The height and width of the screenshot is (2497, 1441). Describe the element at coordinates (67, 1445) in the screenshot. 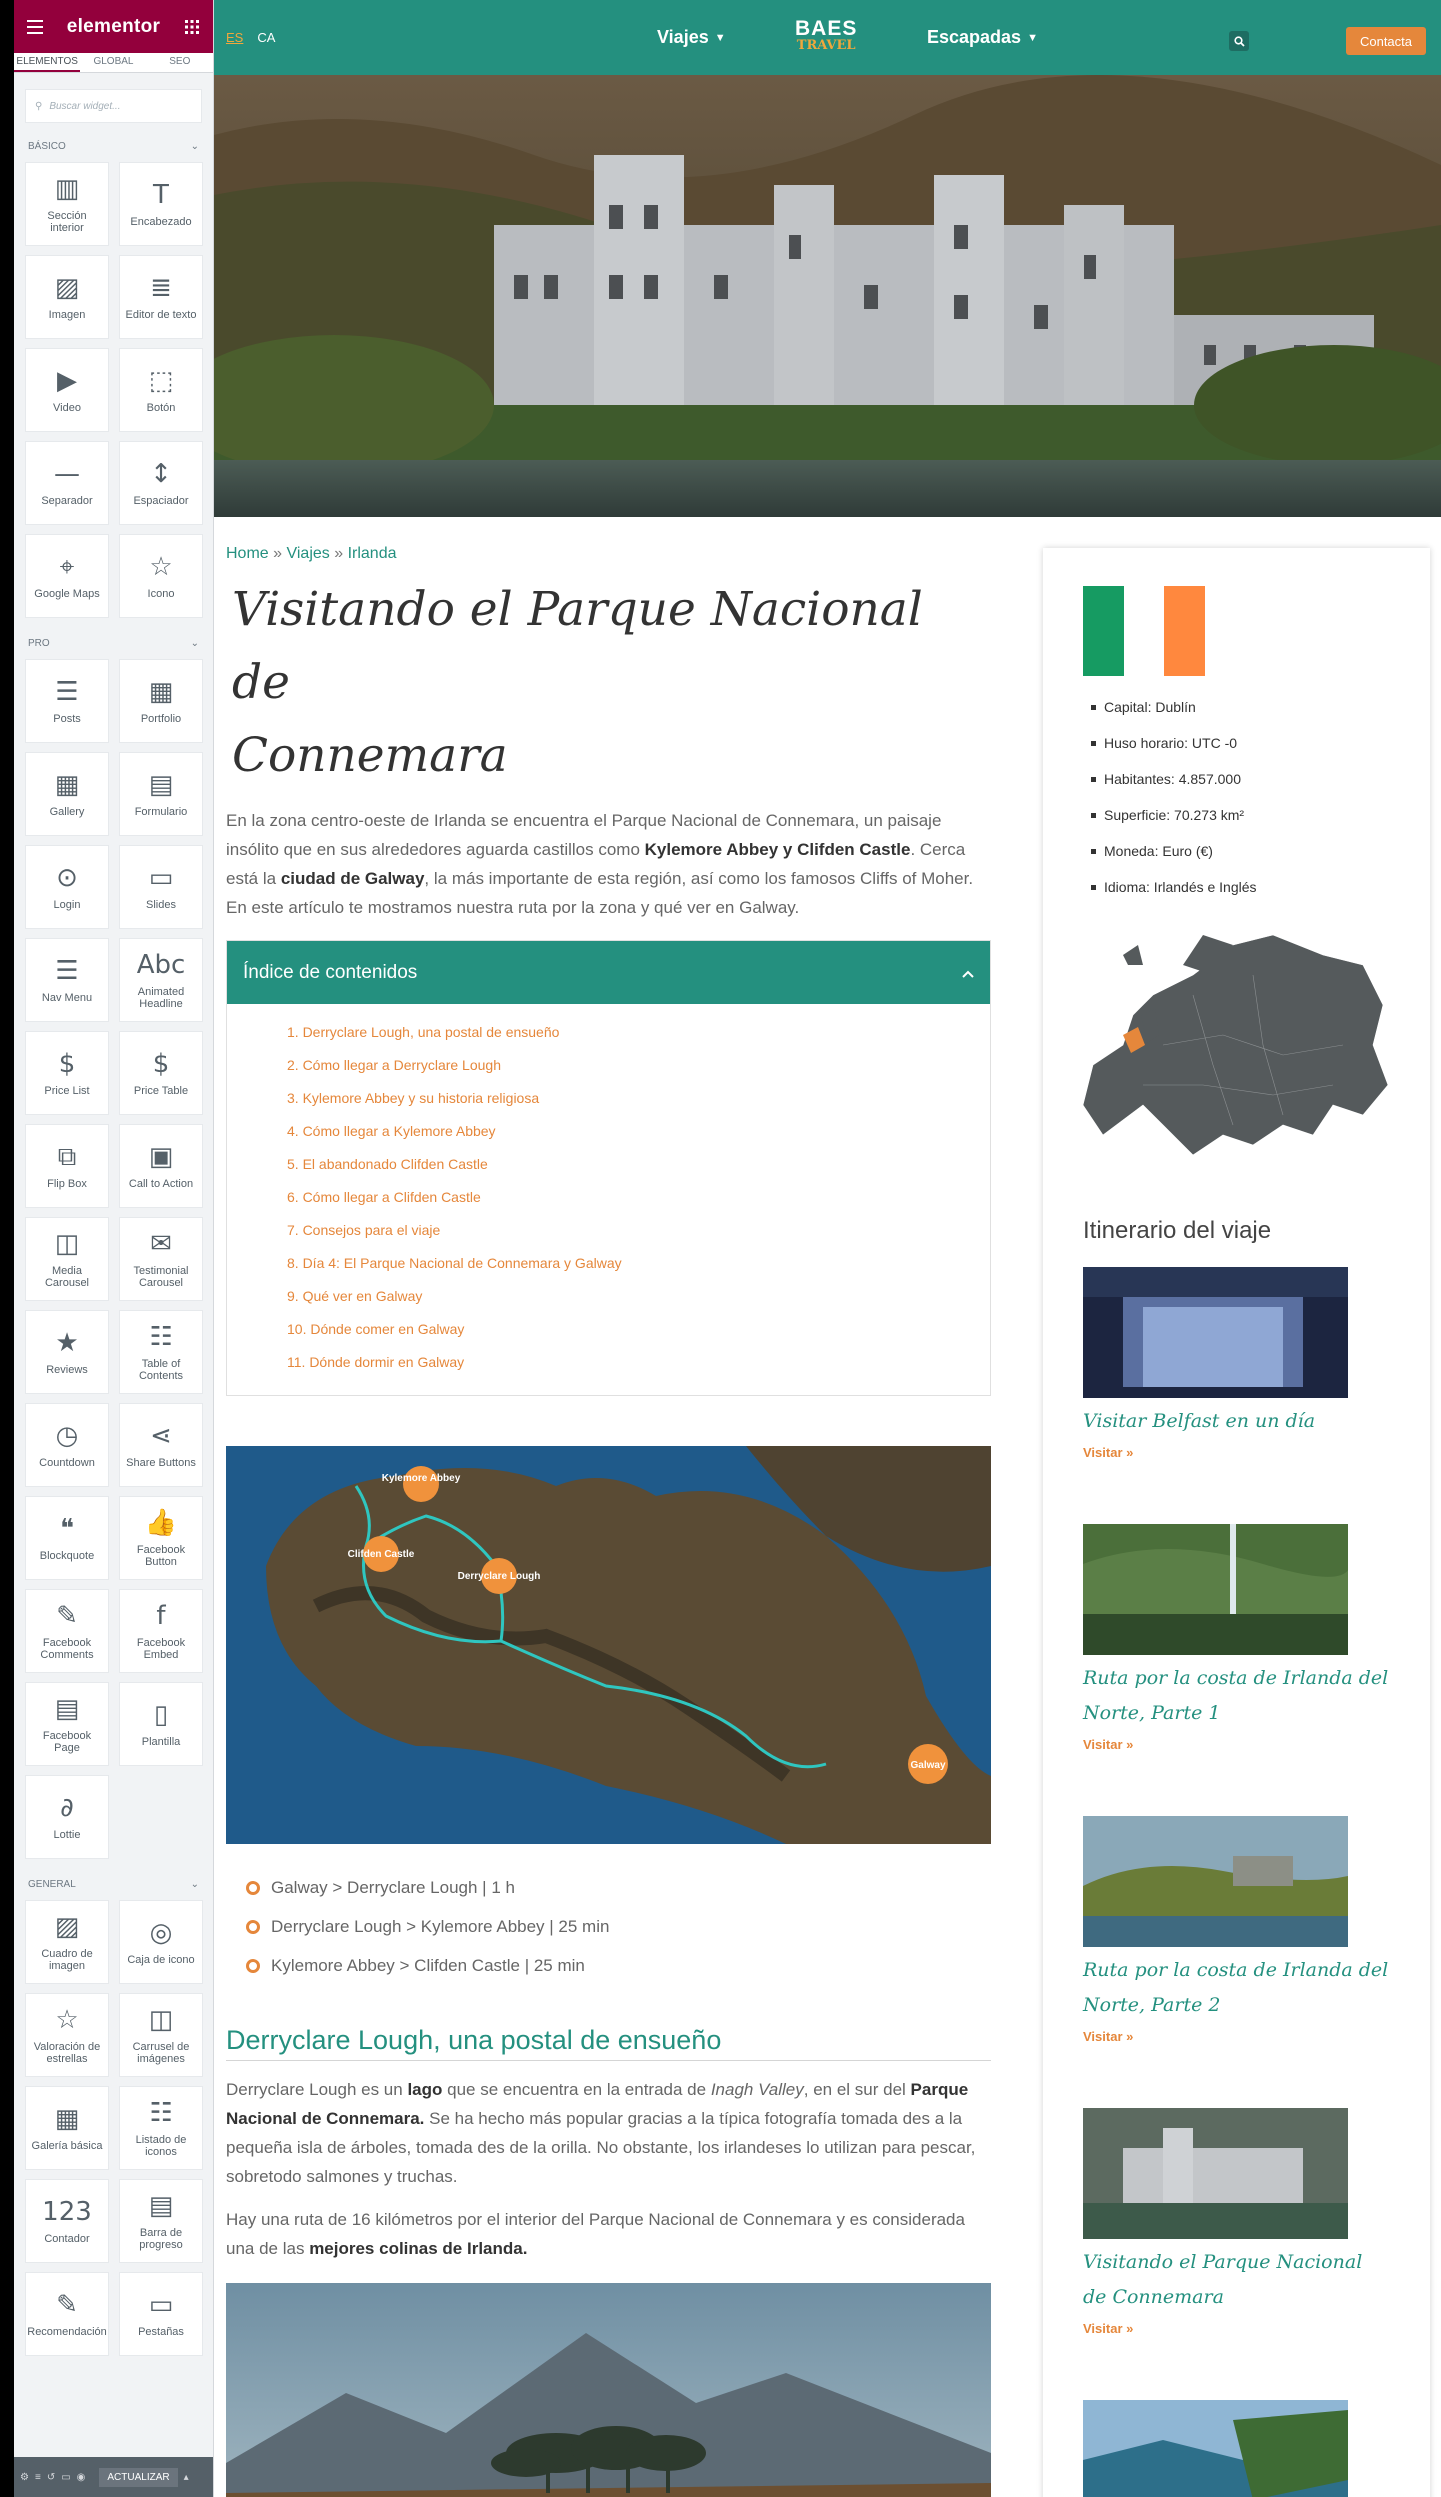

I see `widget-countdown: ◷ Countdown` at that location.